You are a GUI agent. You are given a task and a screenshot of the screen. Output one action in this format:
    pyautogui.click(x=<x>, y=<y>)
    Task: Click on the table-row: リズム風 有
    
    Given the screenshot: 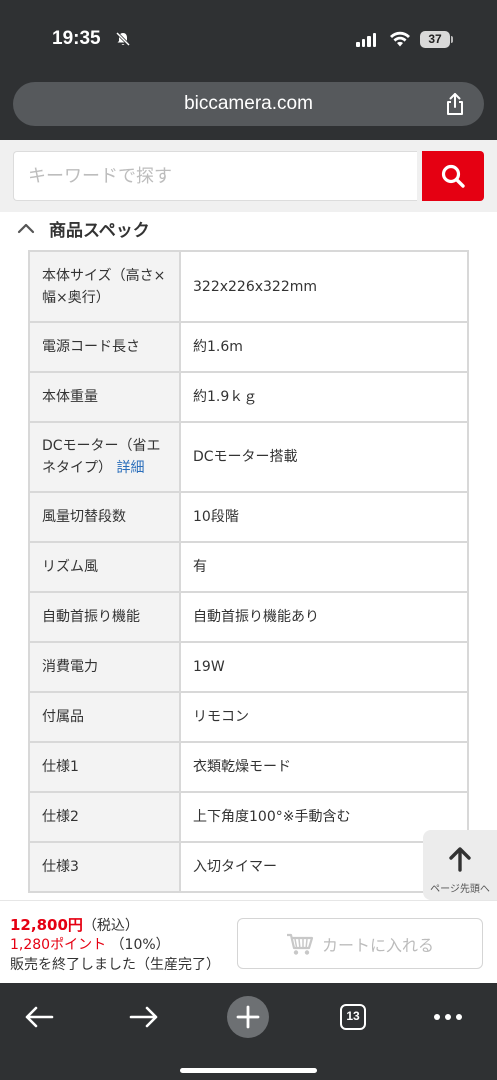 What is the action you would take?
    pyautogui.click(x=248, y=567)
    